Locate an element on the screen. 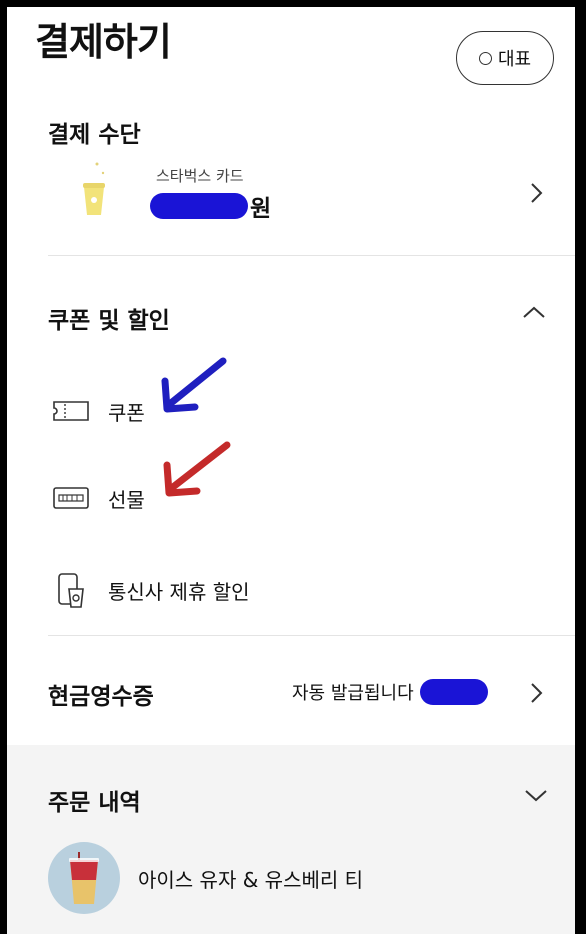 Image resolution: width=586 pixels, height=934 pixels. payment-card-row is located at coordinates (311, 192).